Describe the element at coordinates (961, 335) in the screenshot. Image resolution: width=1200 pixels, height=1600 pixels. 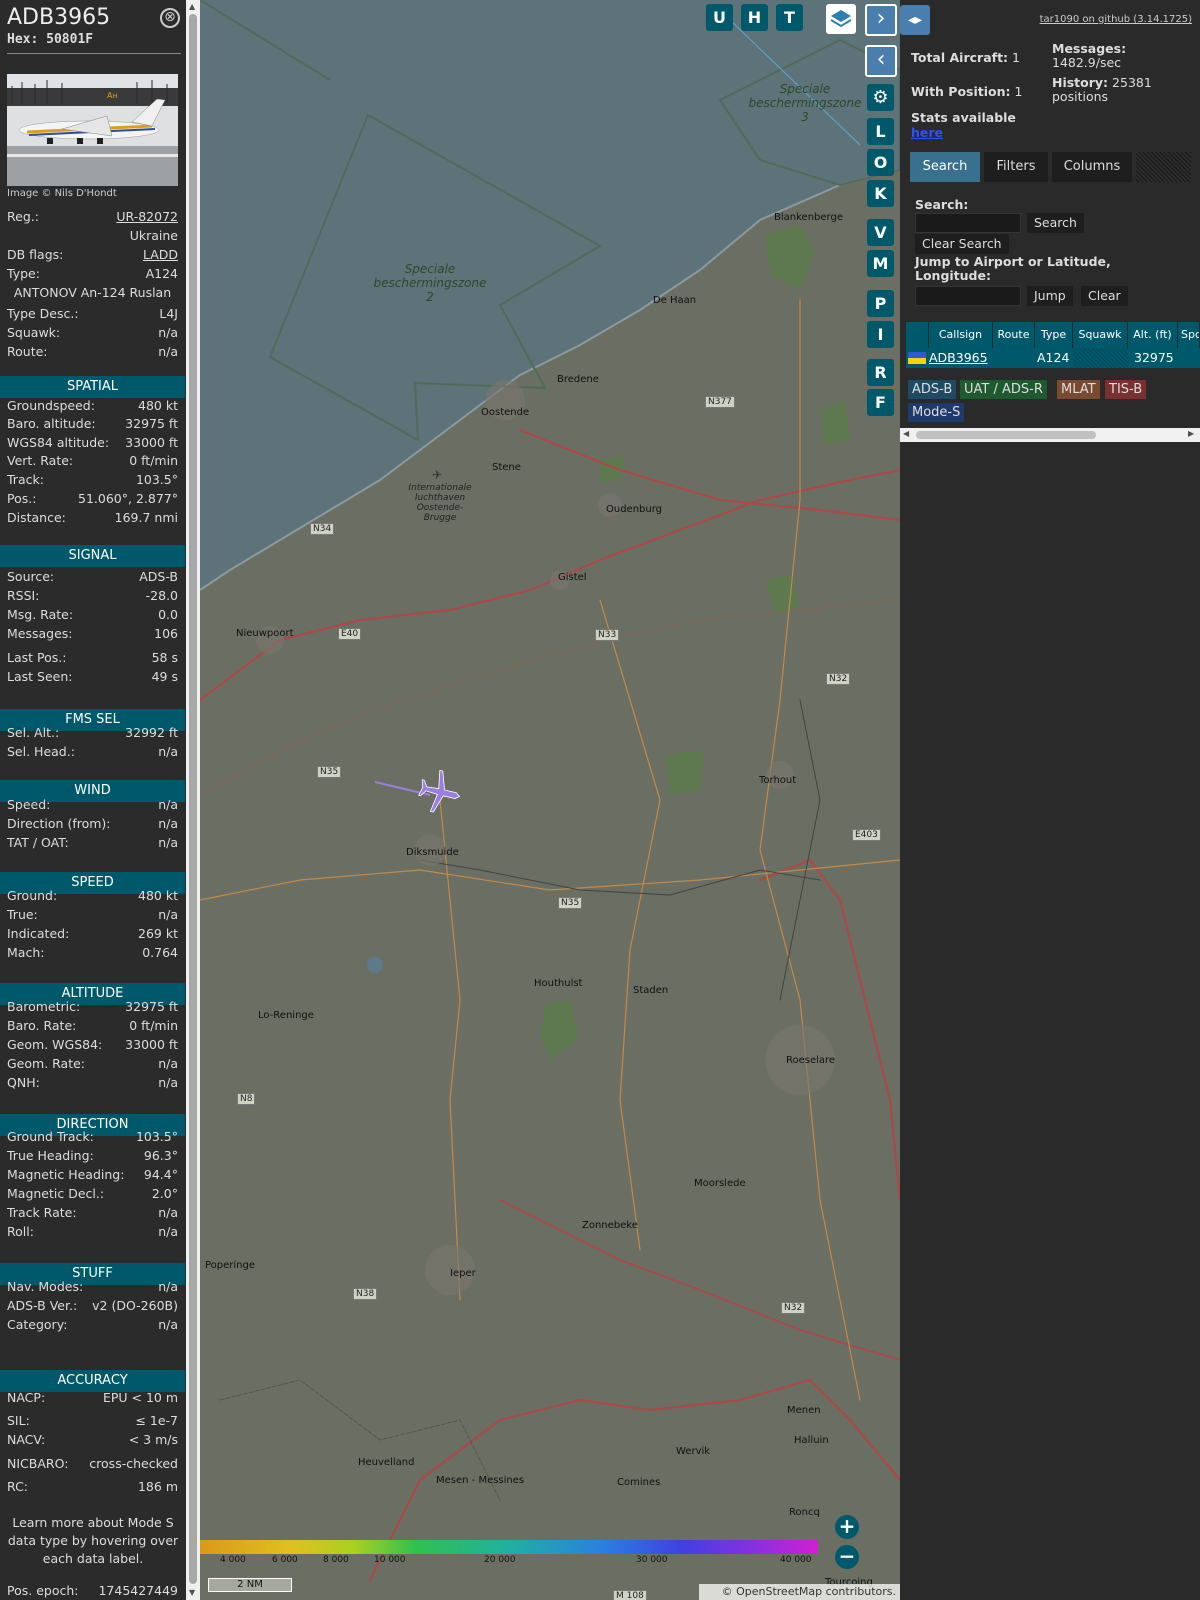
I see `column-header-callsign: Callsign` at that location.